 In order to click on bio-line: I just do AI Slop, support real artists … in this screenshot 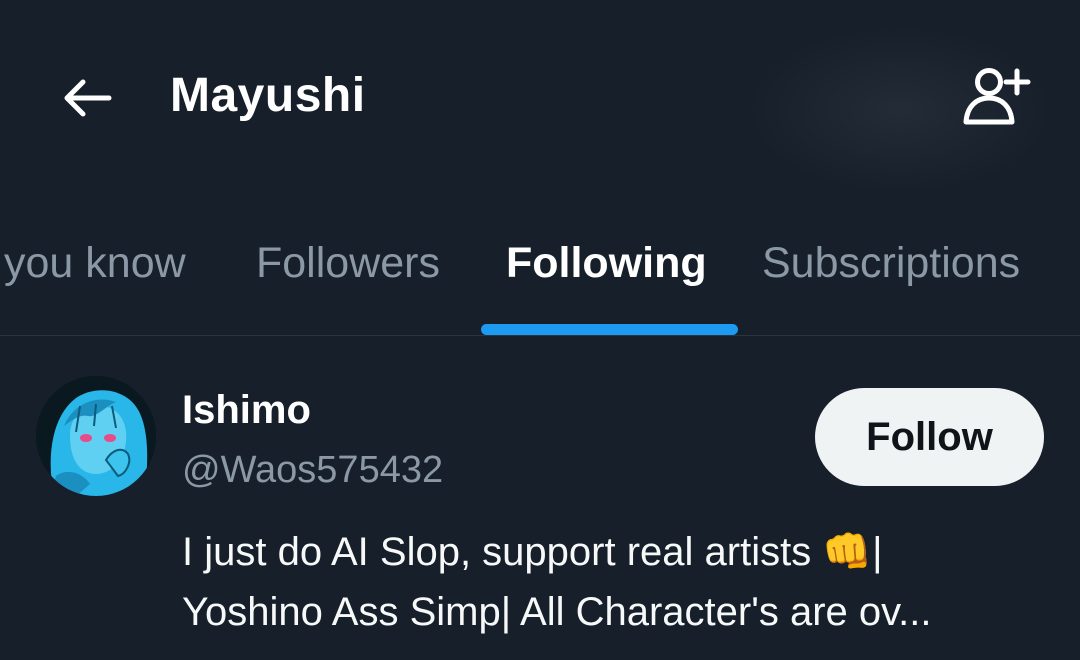, I will do `click(532, 552)`.